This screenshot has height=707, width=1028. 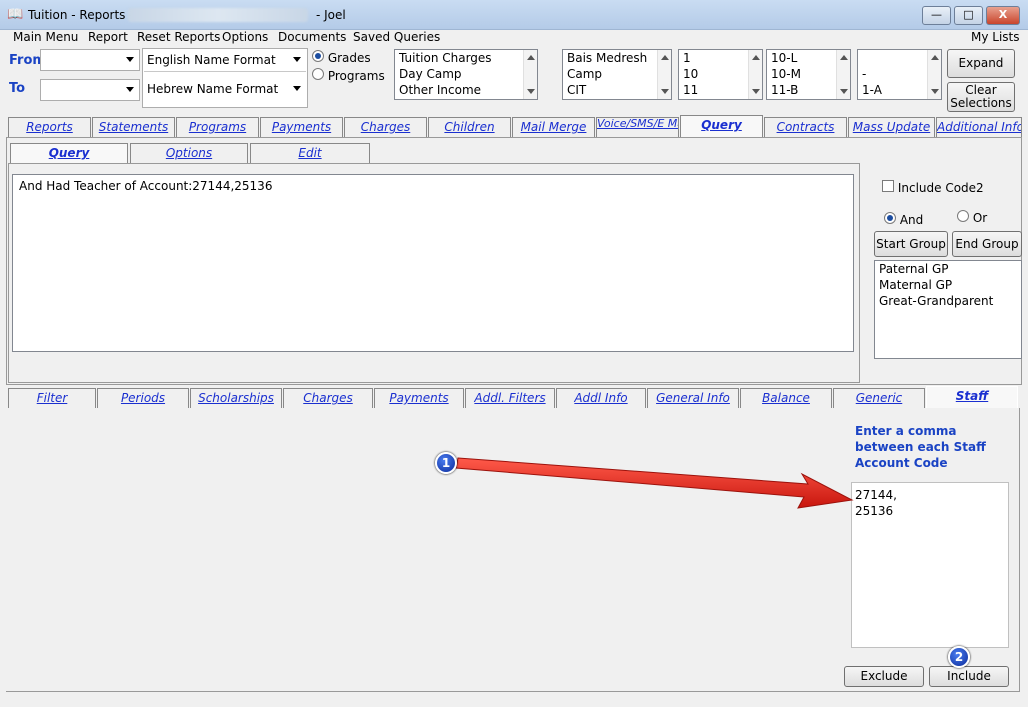 What do you see at coordinates (466, 90) in the screenshot?
I see `list-item: Other Income` at bounding box center [466, 90].